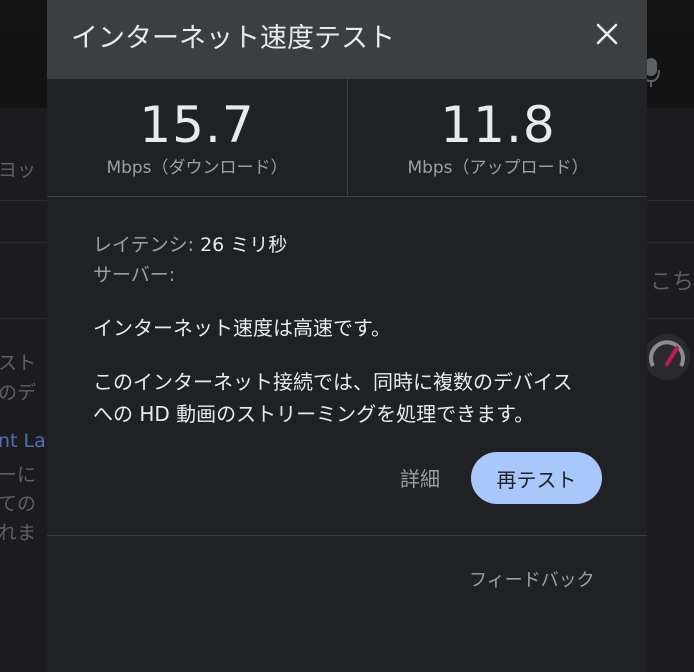 This screenshot has width=694, height=672. Describe the element at coordinates (347, 137) in the screenshot. I see `stats-divider` at that location.